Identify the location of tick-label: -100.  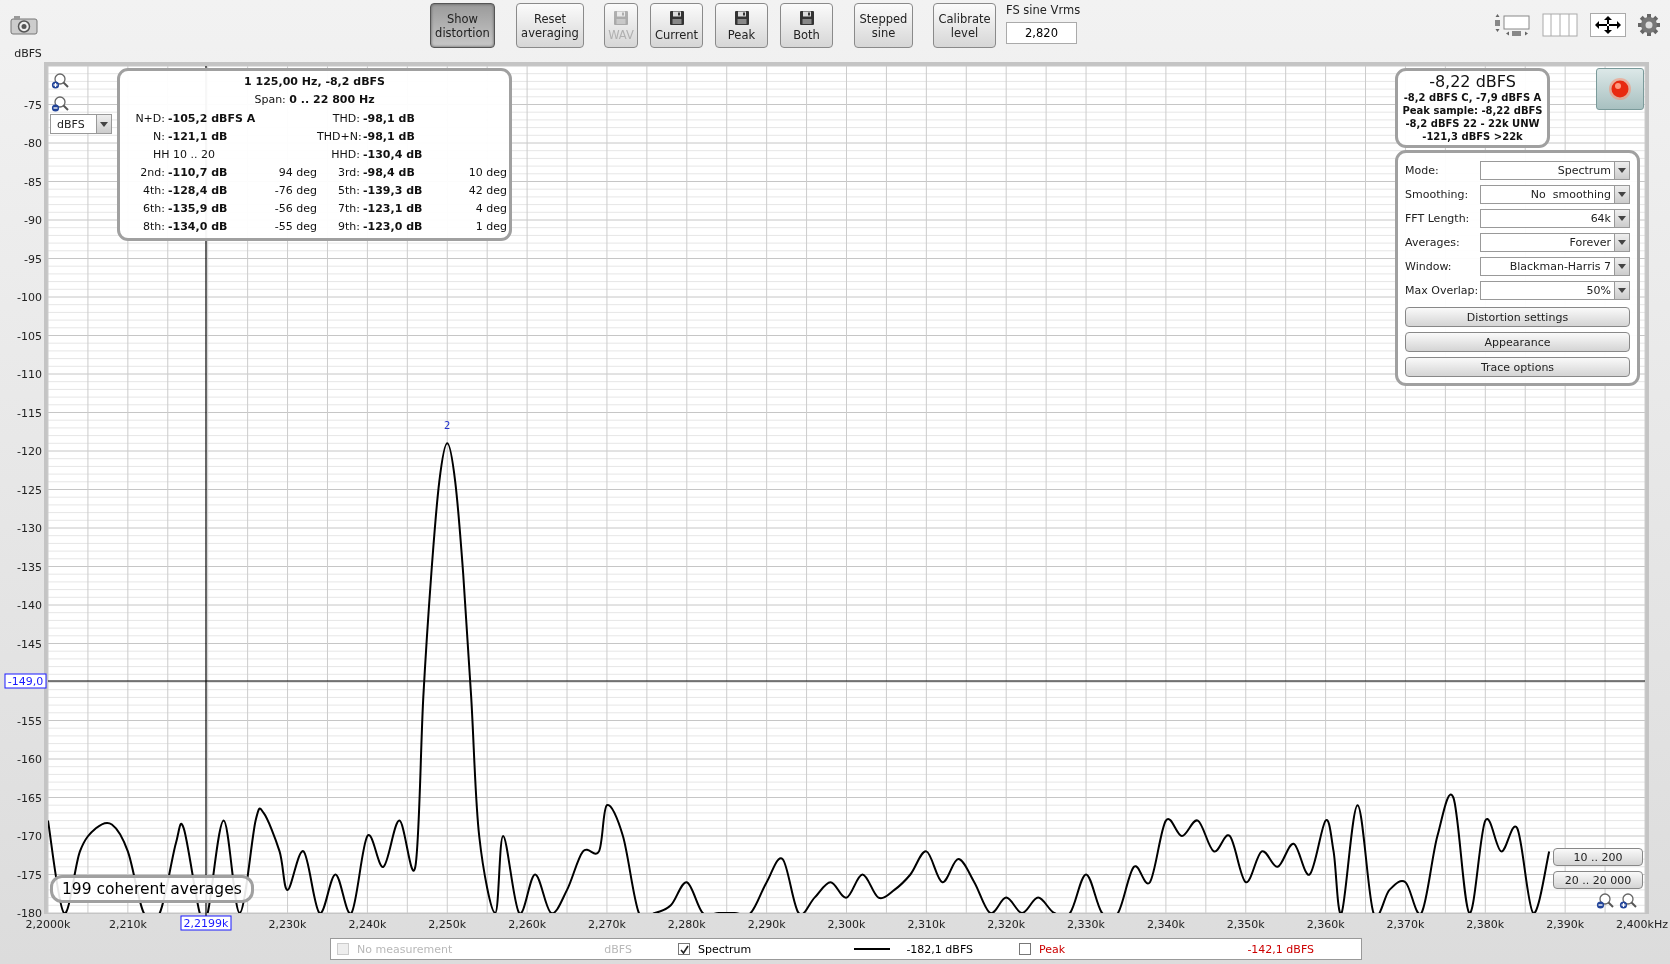
(29, 297).